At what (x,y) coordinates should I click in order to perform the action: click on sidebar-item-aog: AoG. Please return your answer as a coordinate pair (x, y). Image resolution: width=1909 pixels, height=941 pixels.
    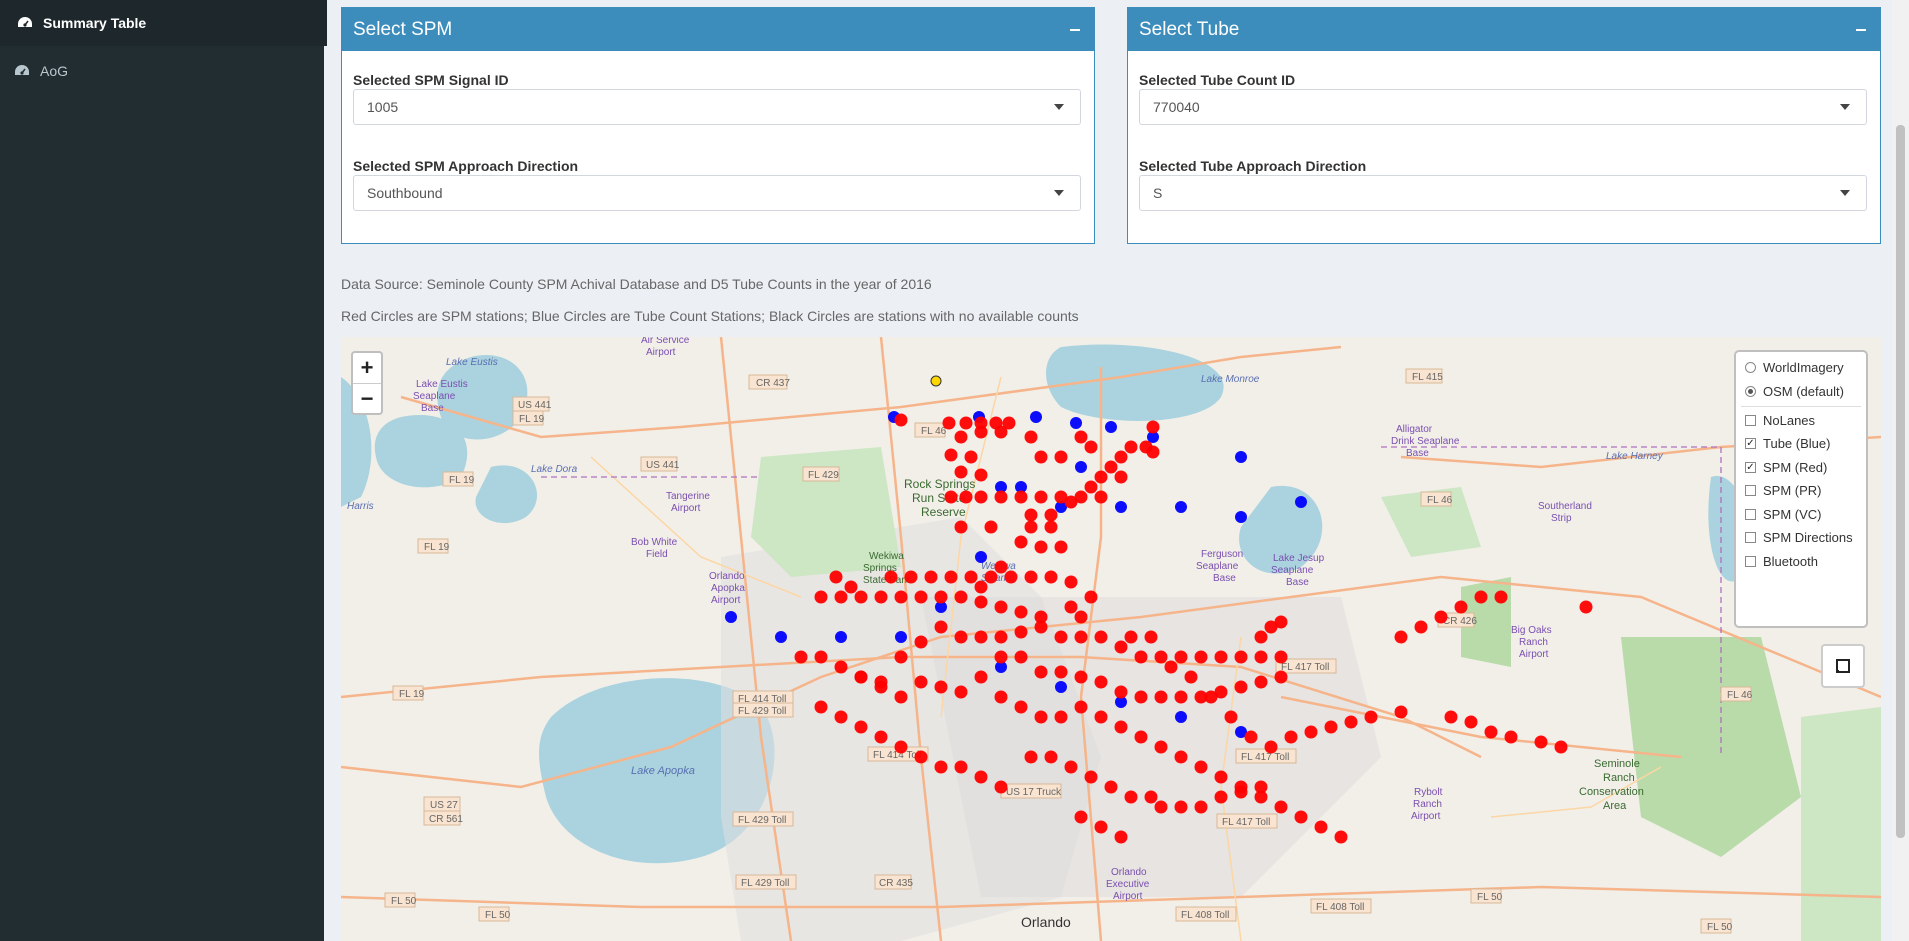
    Looking at the image, I should click on (162, 71).